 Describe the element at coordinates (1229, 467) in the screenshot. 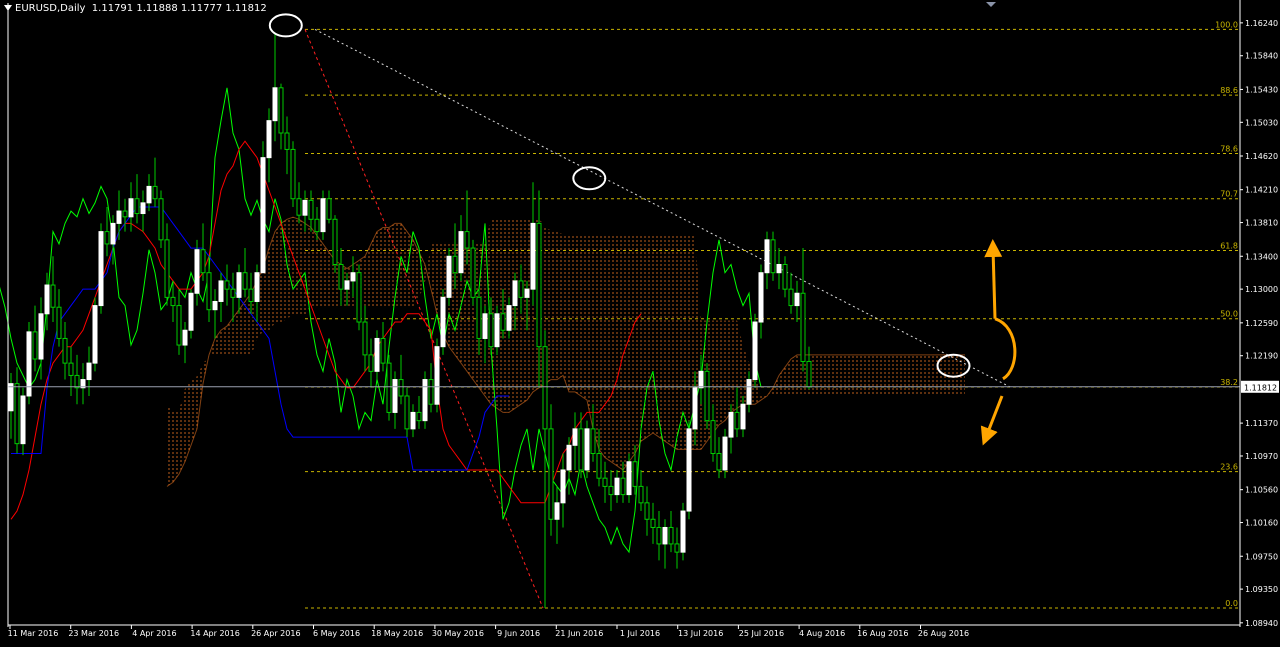

I see `fib-level-label: 23.6` at that location.